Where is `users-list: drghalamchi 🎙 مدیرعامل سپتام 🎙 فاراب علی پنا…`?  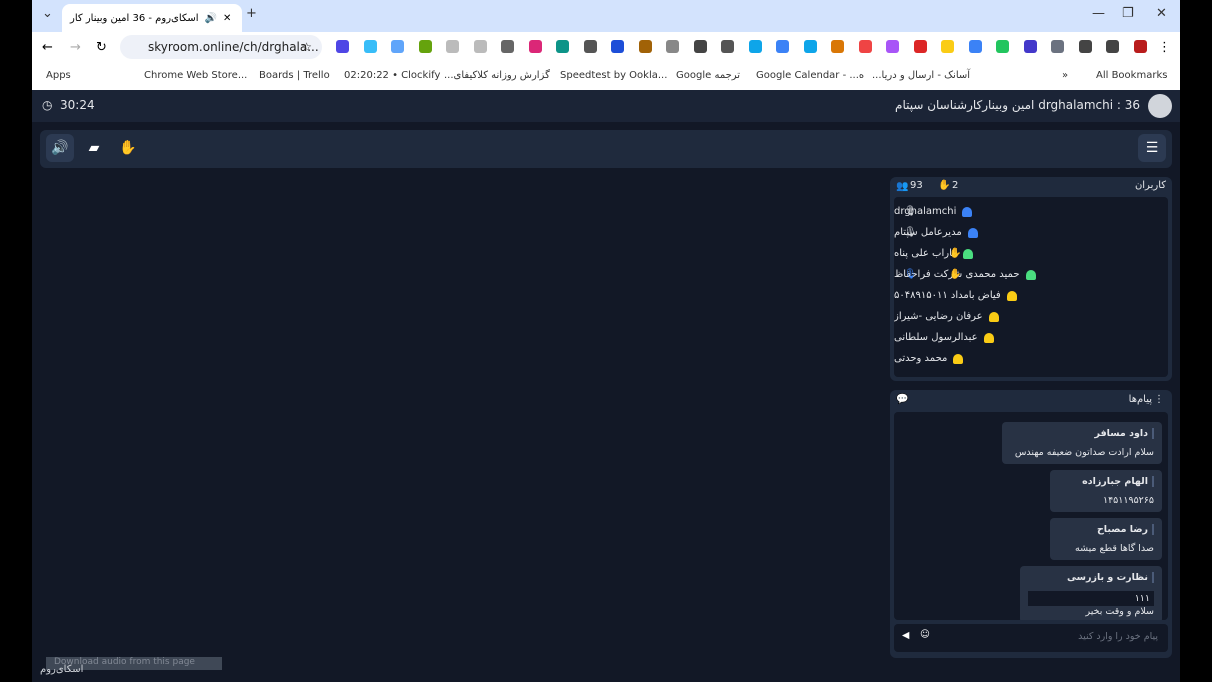
users-list: drghalamchi 🎙 مدیرعامل سپتام 🎙 فاراب علی پنا… is located at coordinates (1031, 287).